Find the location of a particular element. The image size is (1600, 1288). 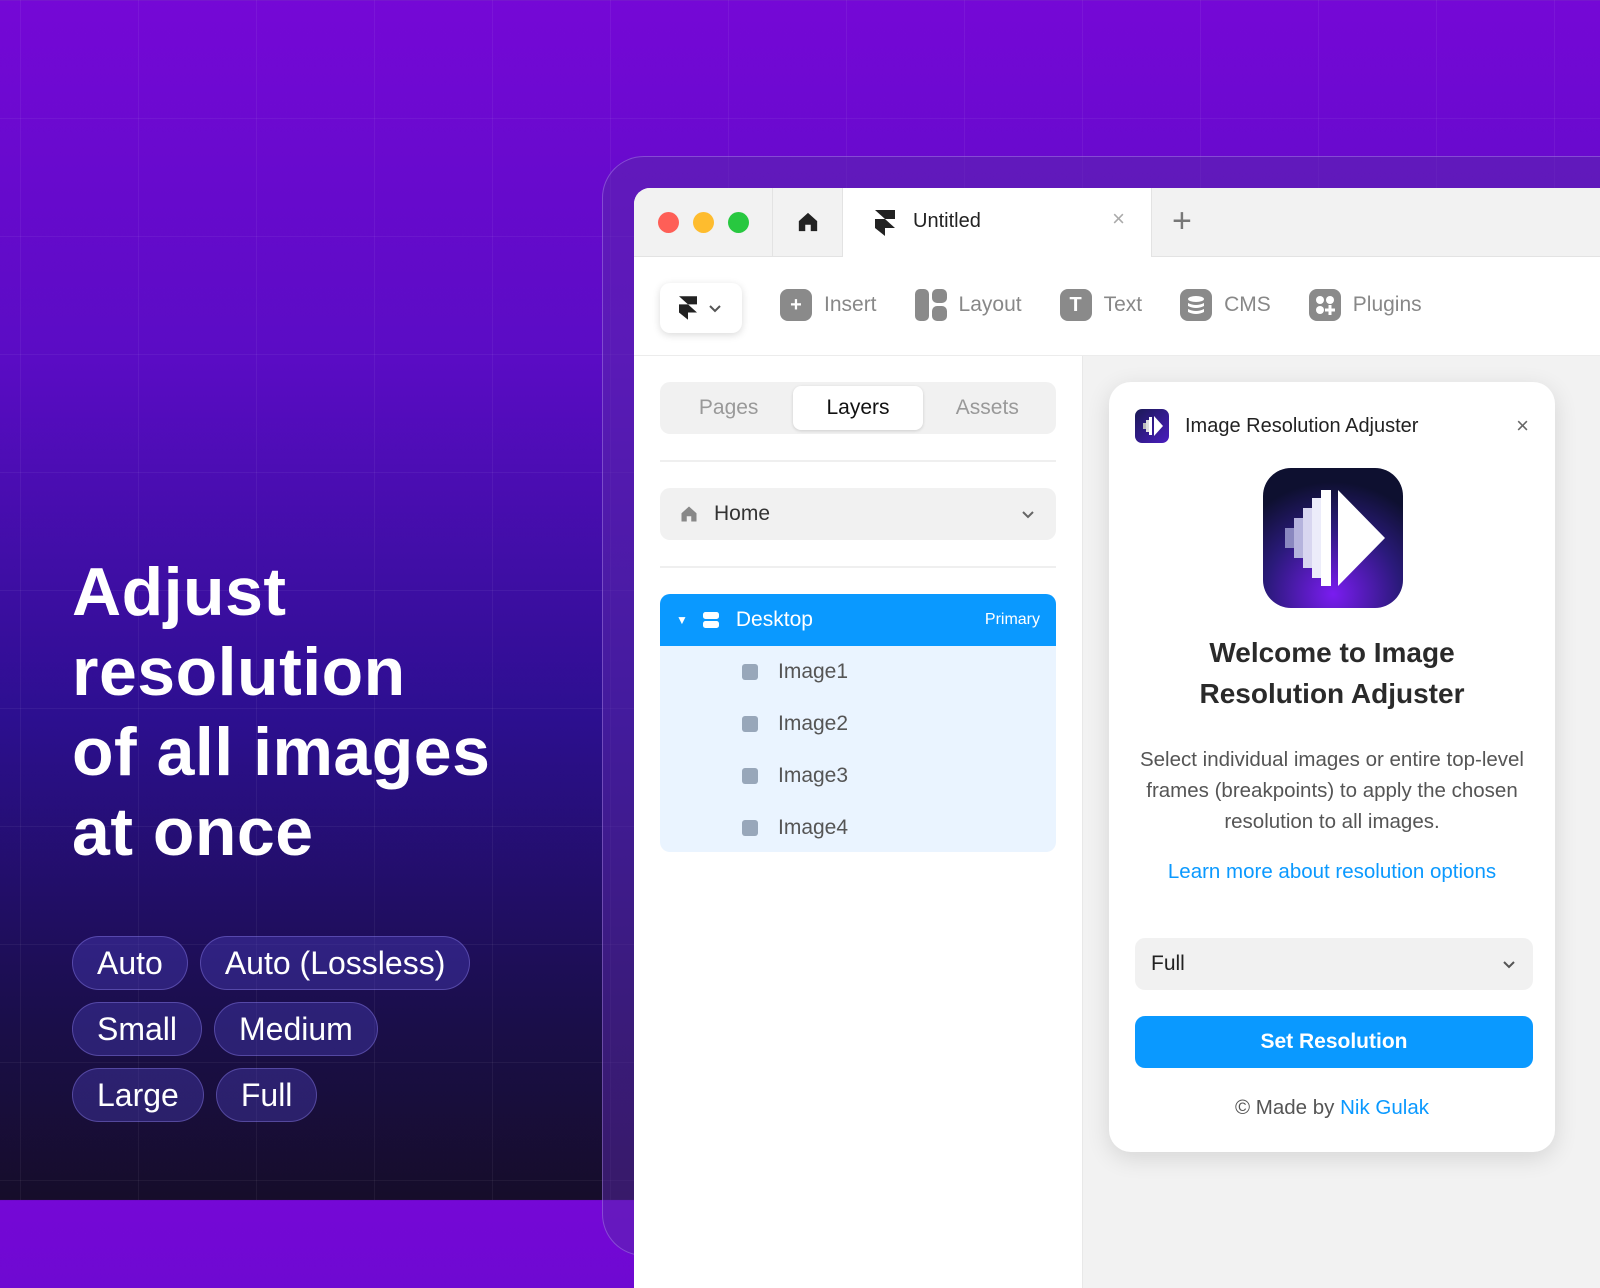

primary-badge: Primary is located at coordinates (1012, 619).